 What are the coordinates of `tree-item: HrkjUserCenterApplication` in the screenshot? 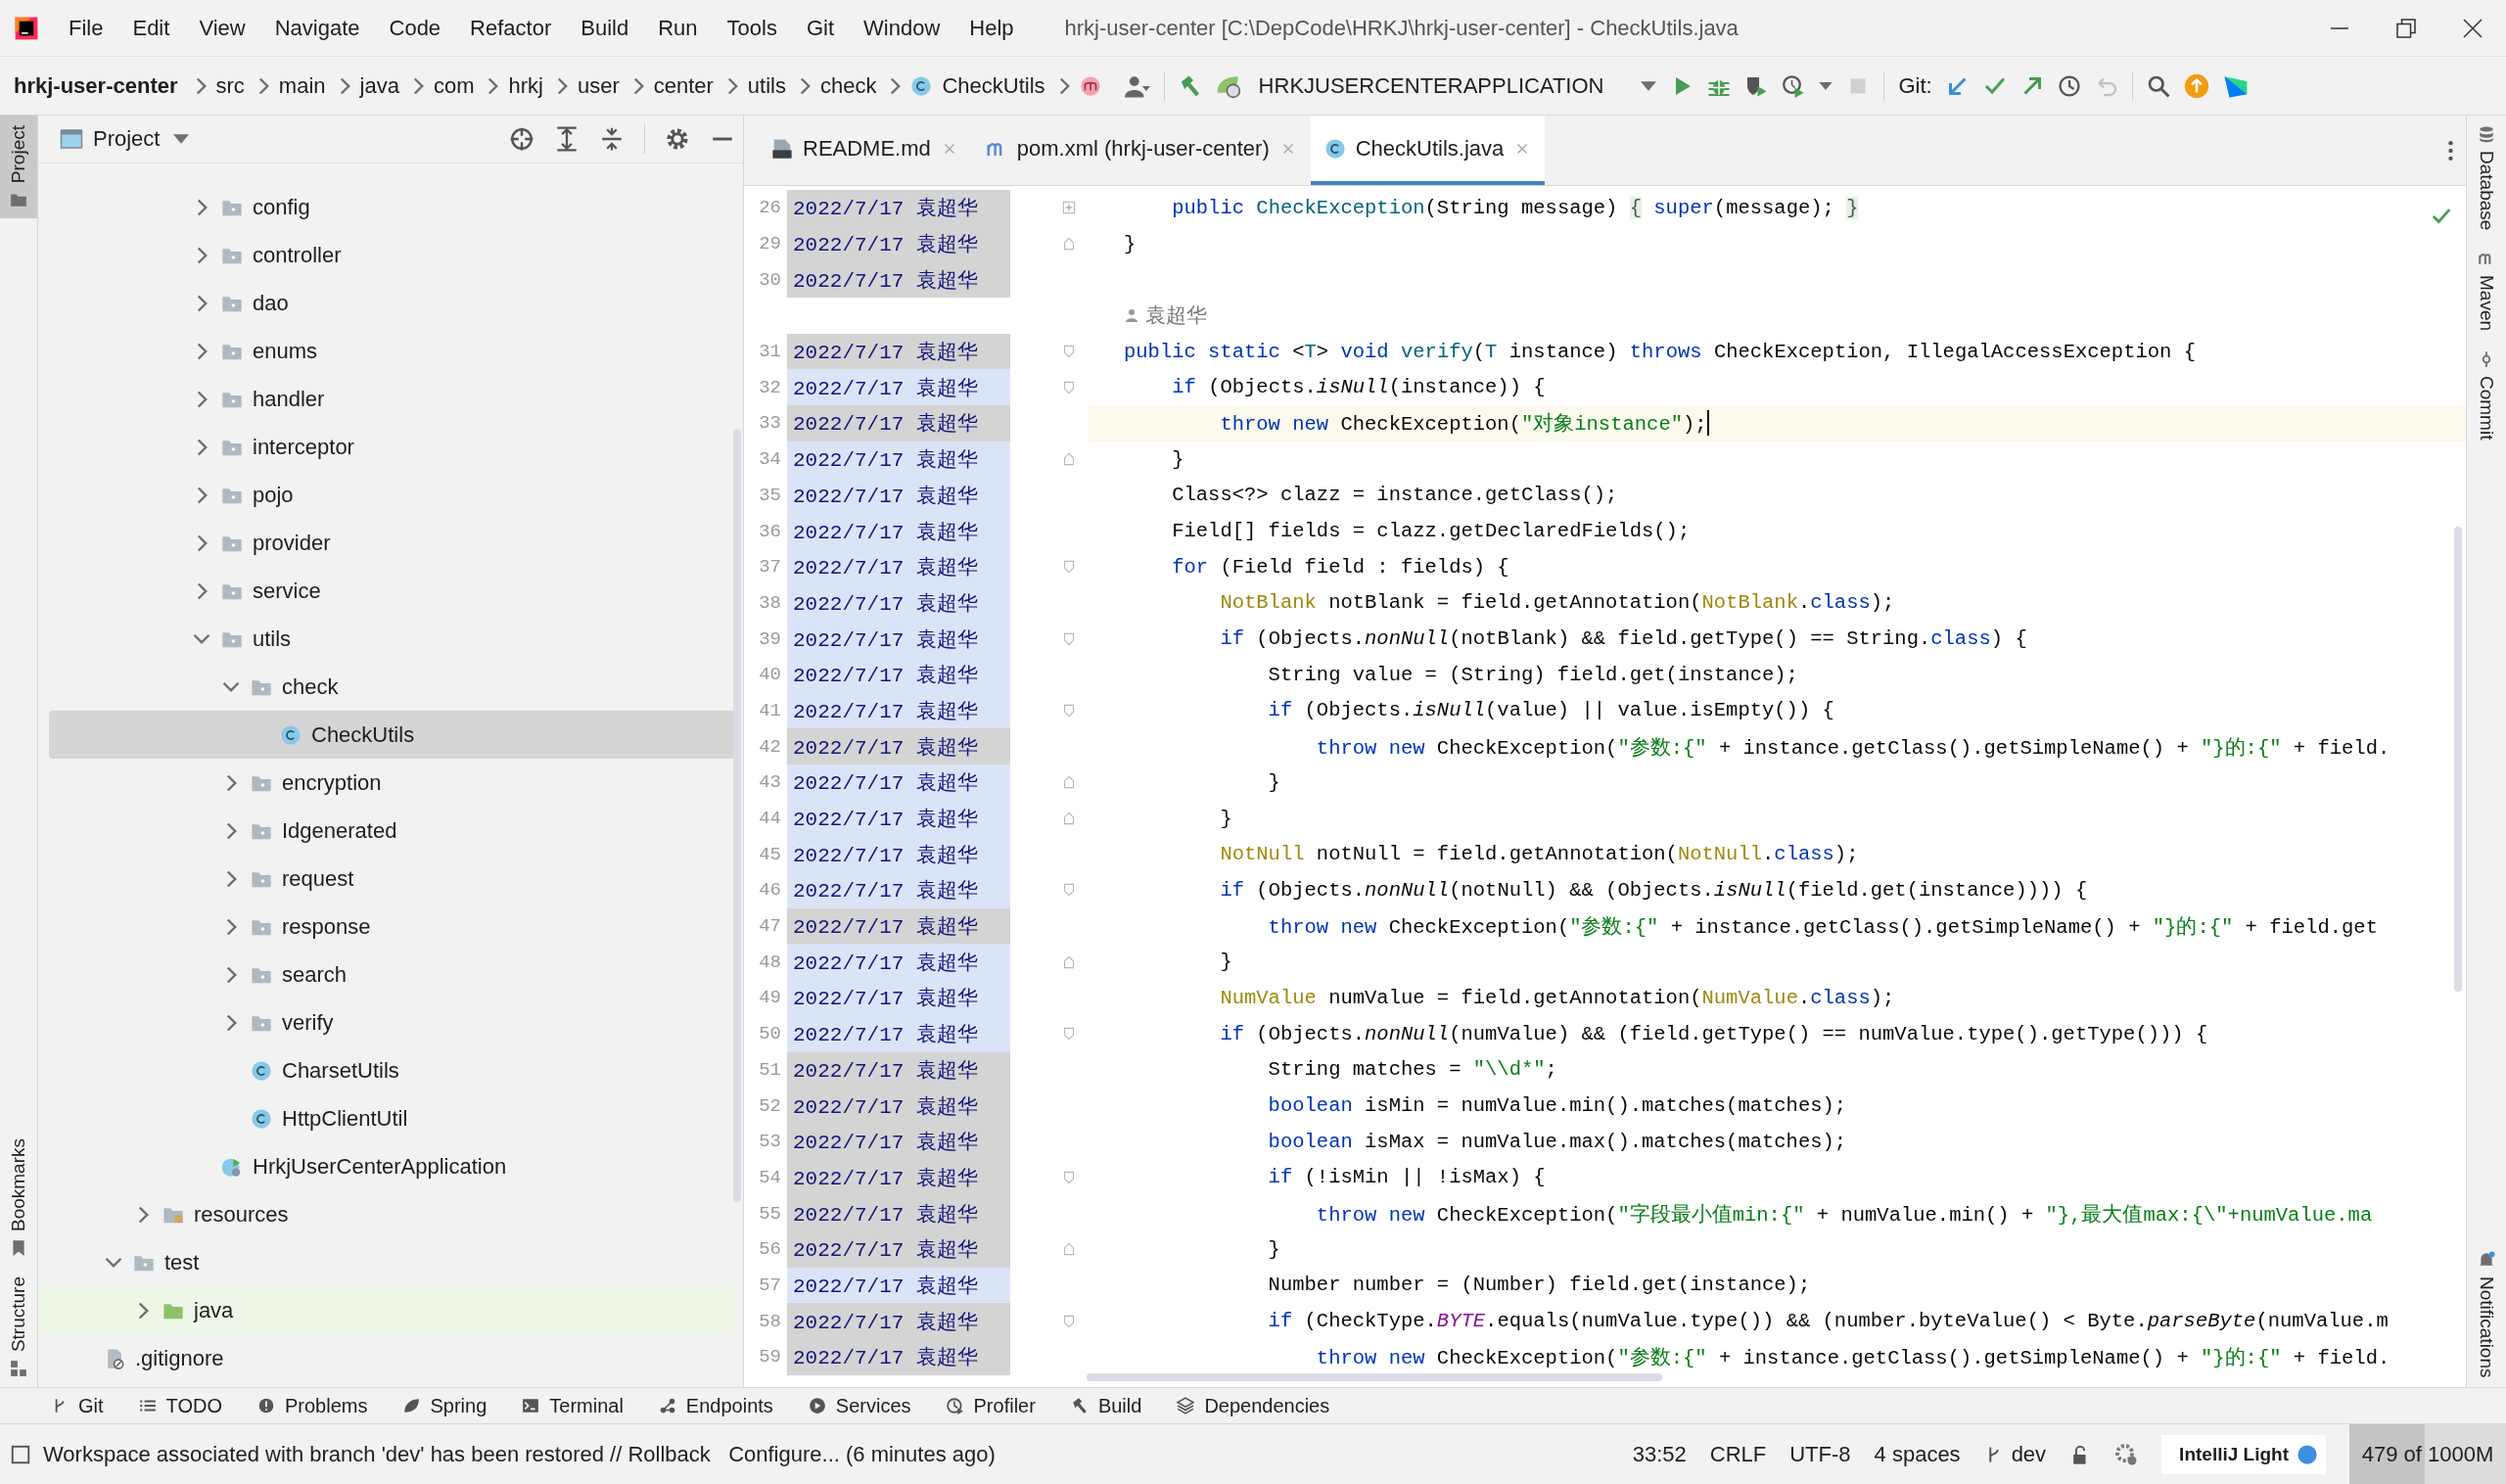 It's located at (386, 1166).